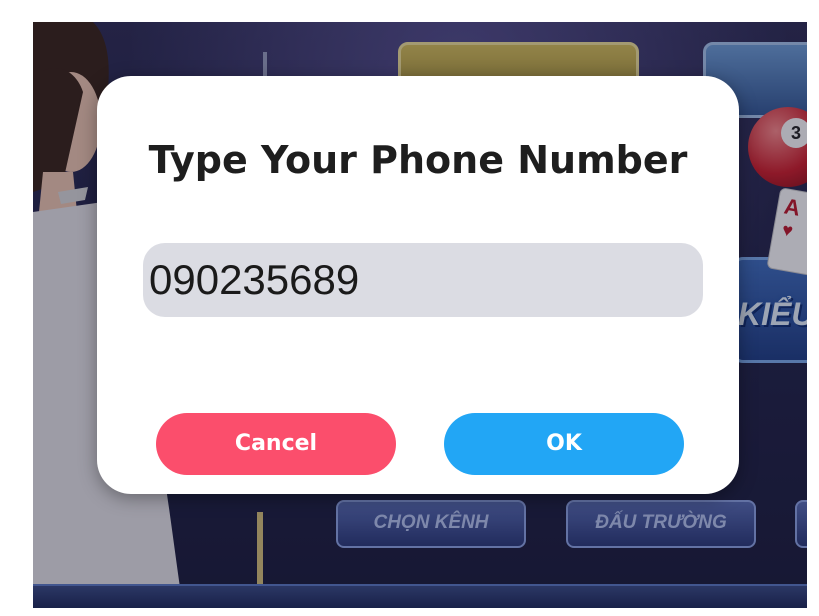 The height and width of the screenshot is (616, 819). Describe the element at coordinates (564, 444) in the screenshot. I see `ok-button: OK` at that location.